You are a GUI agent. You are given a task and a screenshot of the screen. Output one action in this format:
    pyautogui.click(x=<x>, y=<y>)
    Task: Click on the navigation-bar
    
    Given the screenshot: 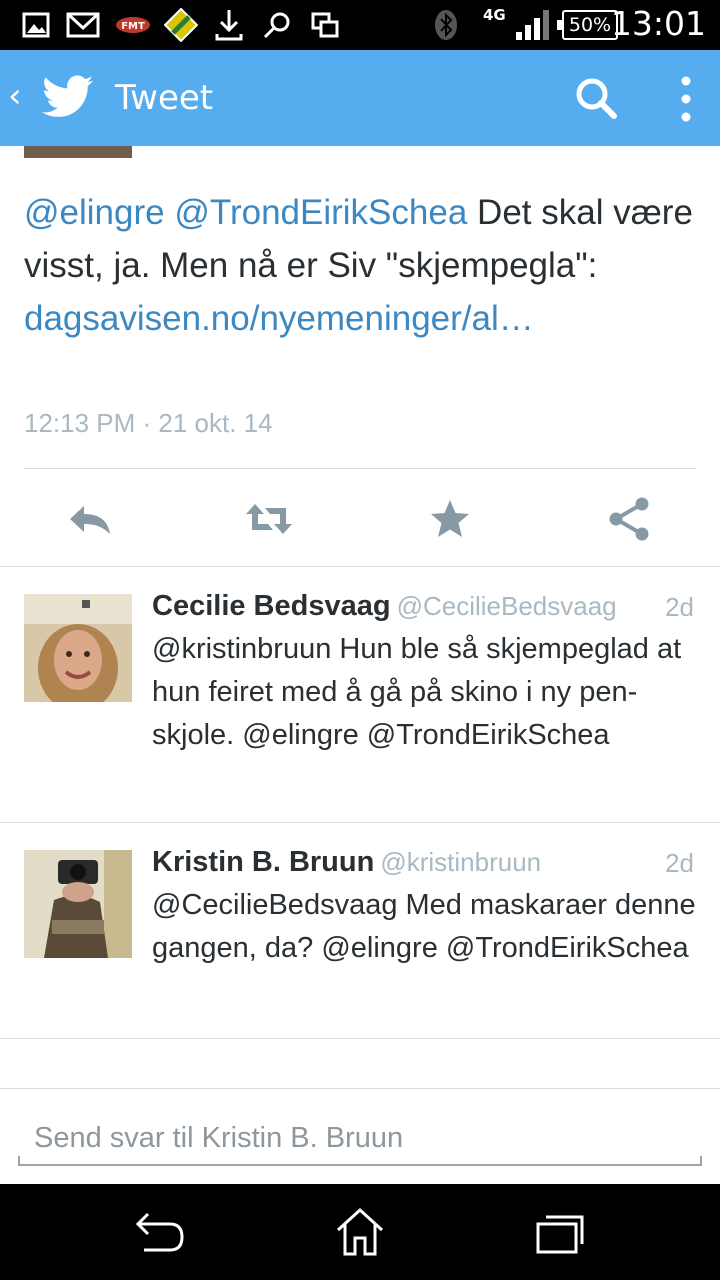 What is the action you would take?
    pyautogui.click(x=360, y=1232)
    